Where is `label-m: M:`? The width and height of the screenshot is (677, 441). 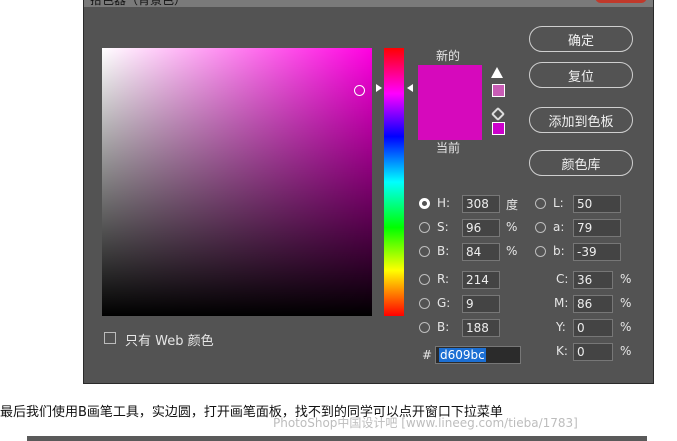
label-m: M: is located at coordinates (561, 303).